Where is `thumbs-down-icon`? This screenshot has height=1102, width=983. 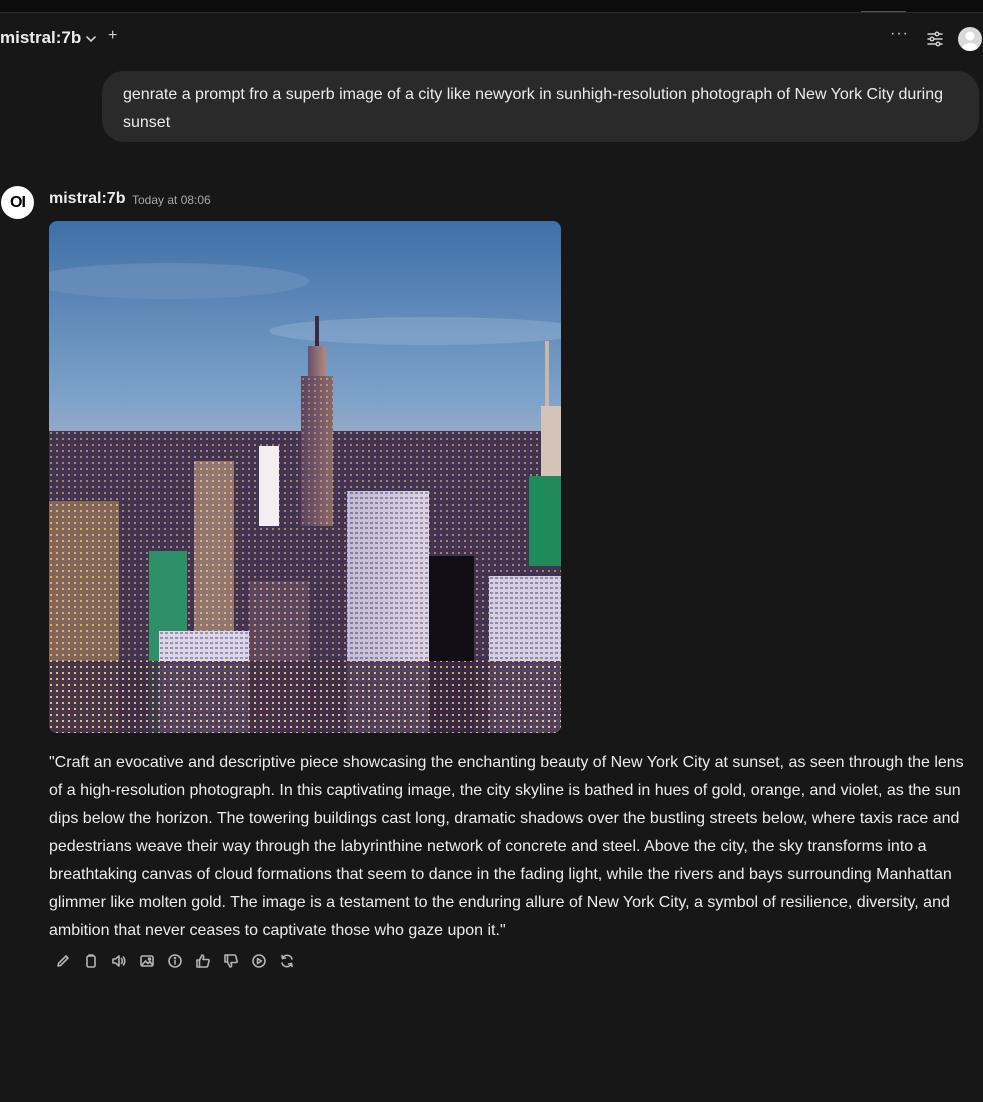 thumbs-down-icon is located at coordinates (231, 961).